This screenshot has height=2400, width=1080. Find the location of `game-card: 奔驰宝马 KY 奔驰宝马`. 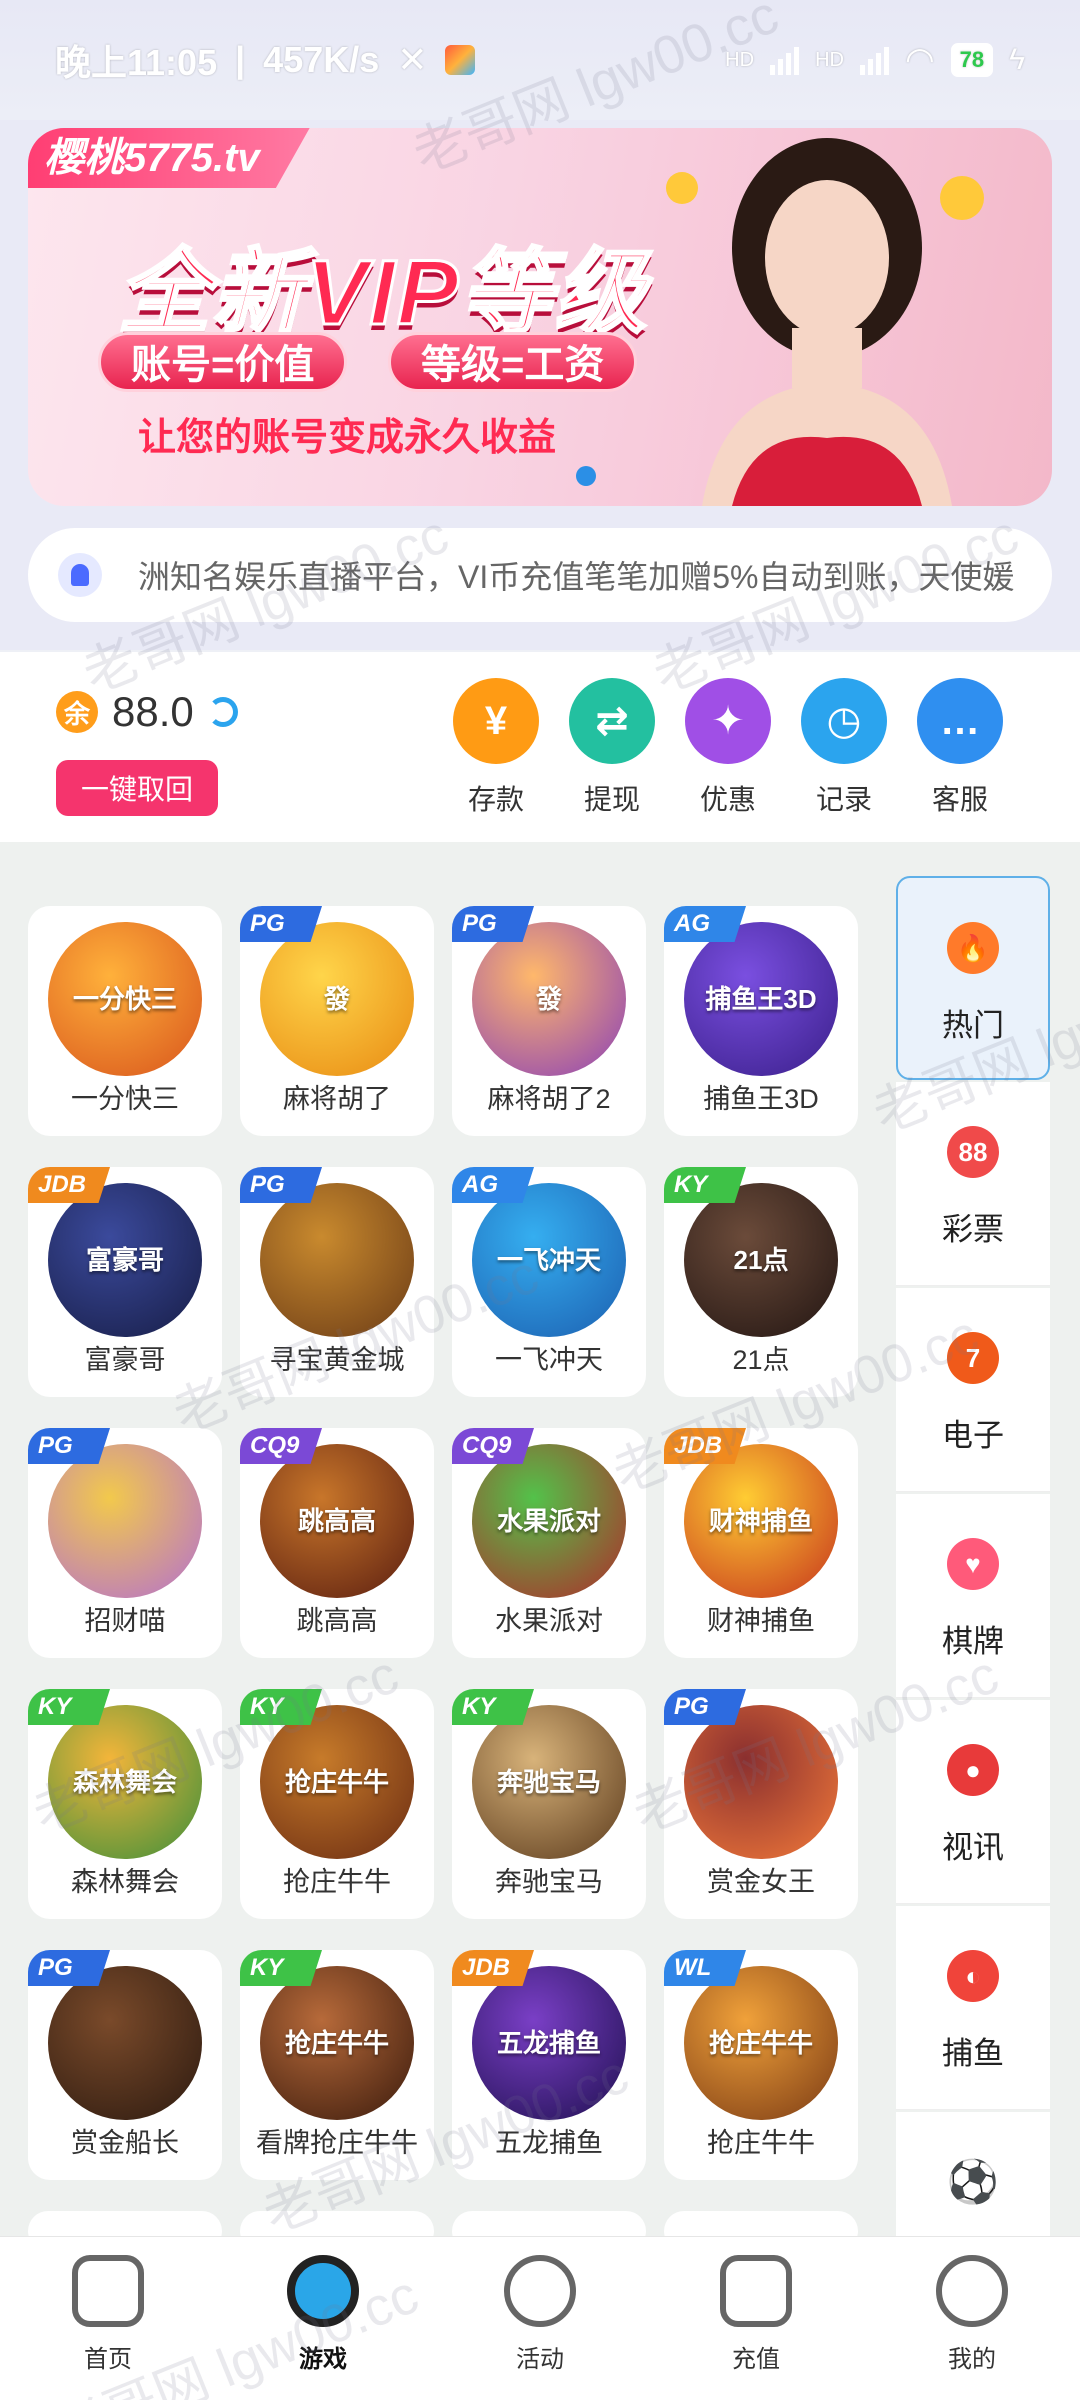

game-card: 奔驰宝马 KY 奔驰宝马 is located at coordinates (549, 1804).